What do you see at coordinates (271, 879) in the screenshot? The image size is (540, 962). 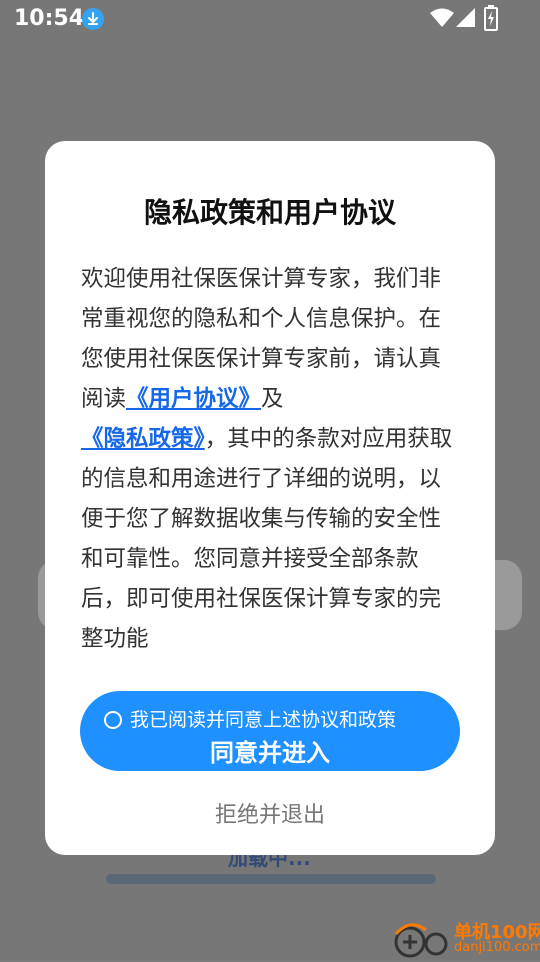 I see `background-progress-bar` at bounding box center [271, 879].